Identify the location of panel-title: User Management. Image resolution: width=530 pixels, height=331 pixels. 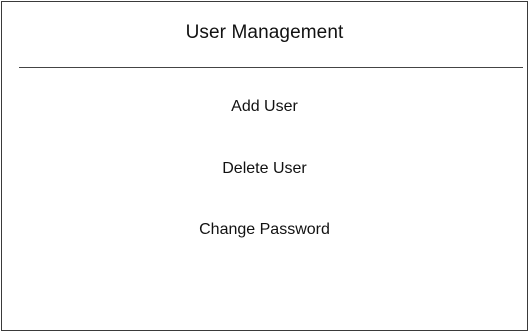
(264, 32).